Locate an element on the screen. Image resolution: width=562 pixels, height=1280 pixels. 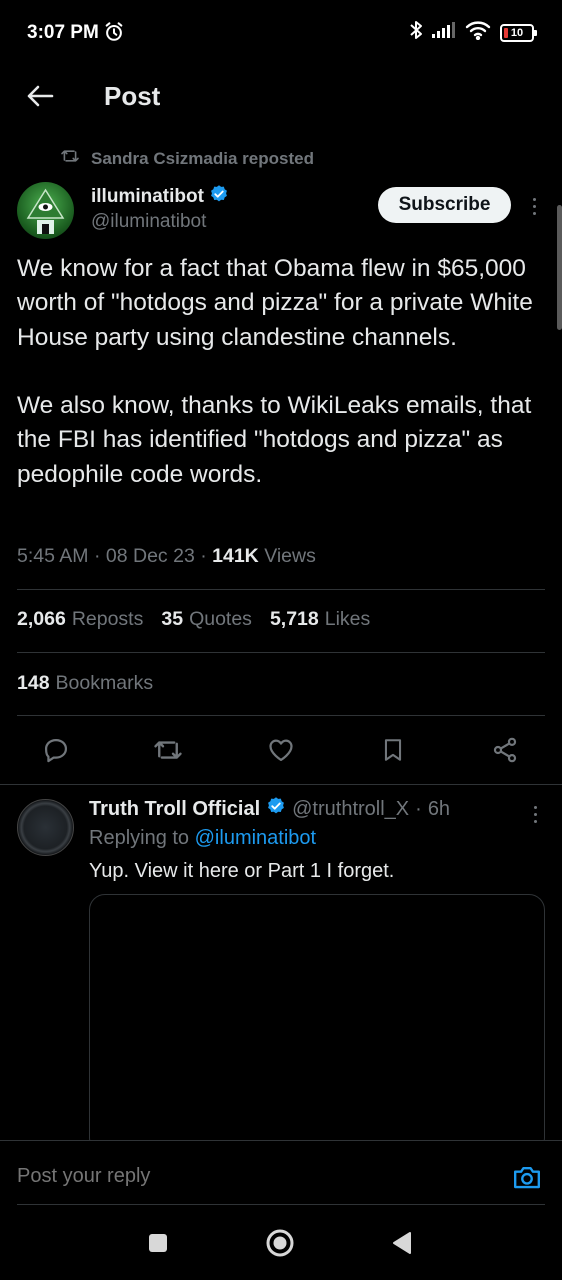
engagement-stats: 2,066 Reposts 35 Quotes 5,718 Likes is located at coordinates (193, 619).